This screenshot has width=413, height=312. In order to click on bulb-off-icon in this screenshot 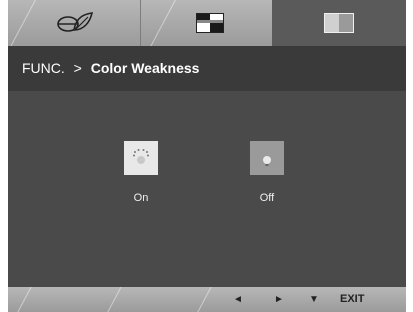, I will do `click(267, 160)`.